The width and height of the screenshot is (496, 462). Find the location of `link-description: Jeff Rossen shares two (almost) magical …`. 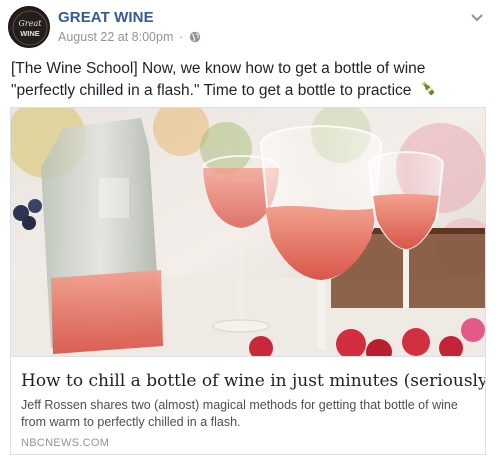

link-description: Jeff Rossen shares two (almost) magical … is located at coordinates (239, 413).